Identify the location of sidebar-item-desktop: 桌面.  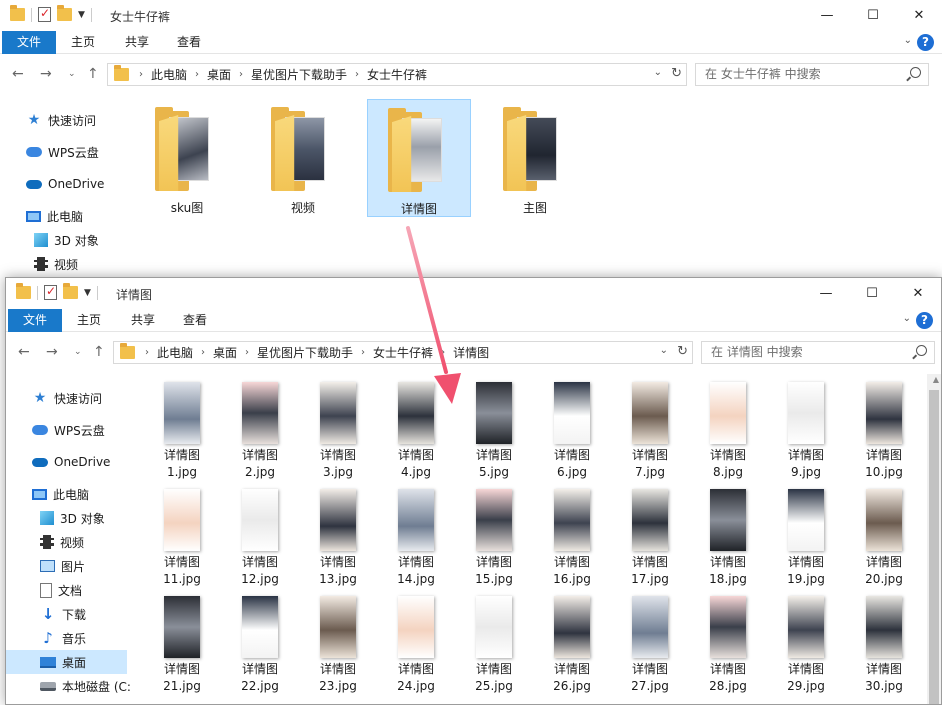
(66, 662).